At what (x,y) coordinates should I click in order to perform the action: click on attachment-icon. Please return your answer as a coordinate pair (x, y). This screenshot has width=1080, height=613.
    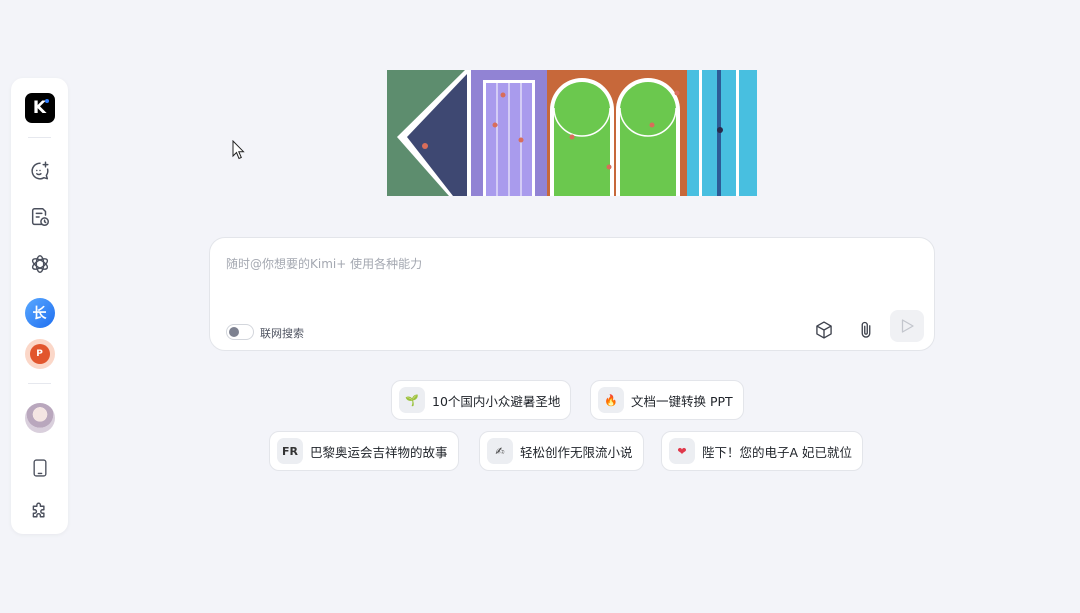
    Looking at the image, I should click on (866, 330).